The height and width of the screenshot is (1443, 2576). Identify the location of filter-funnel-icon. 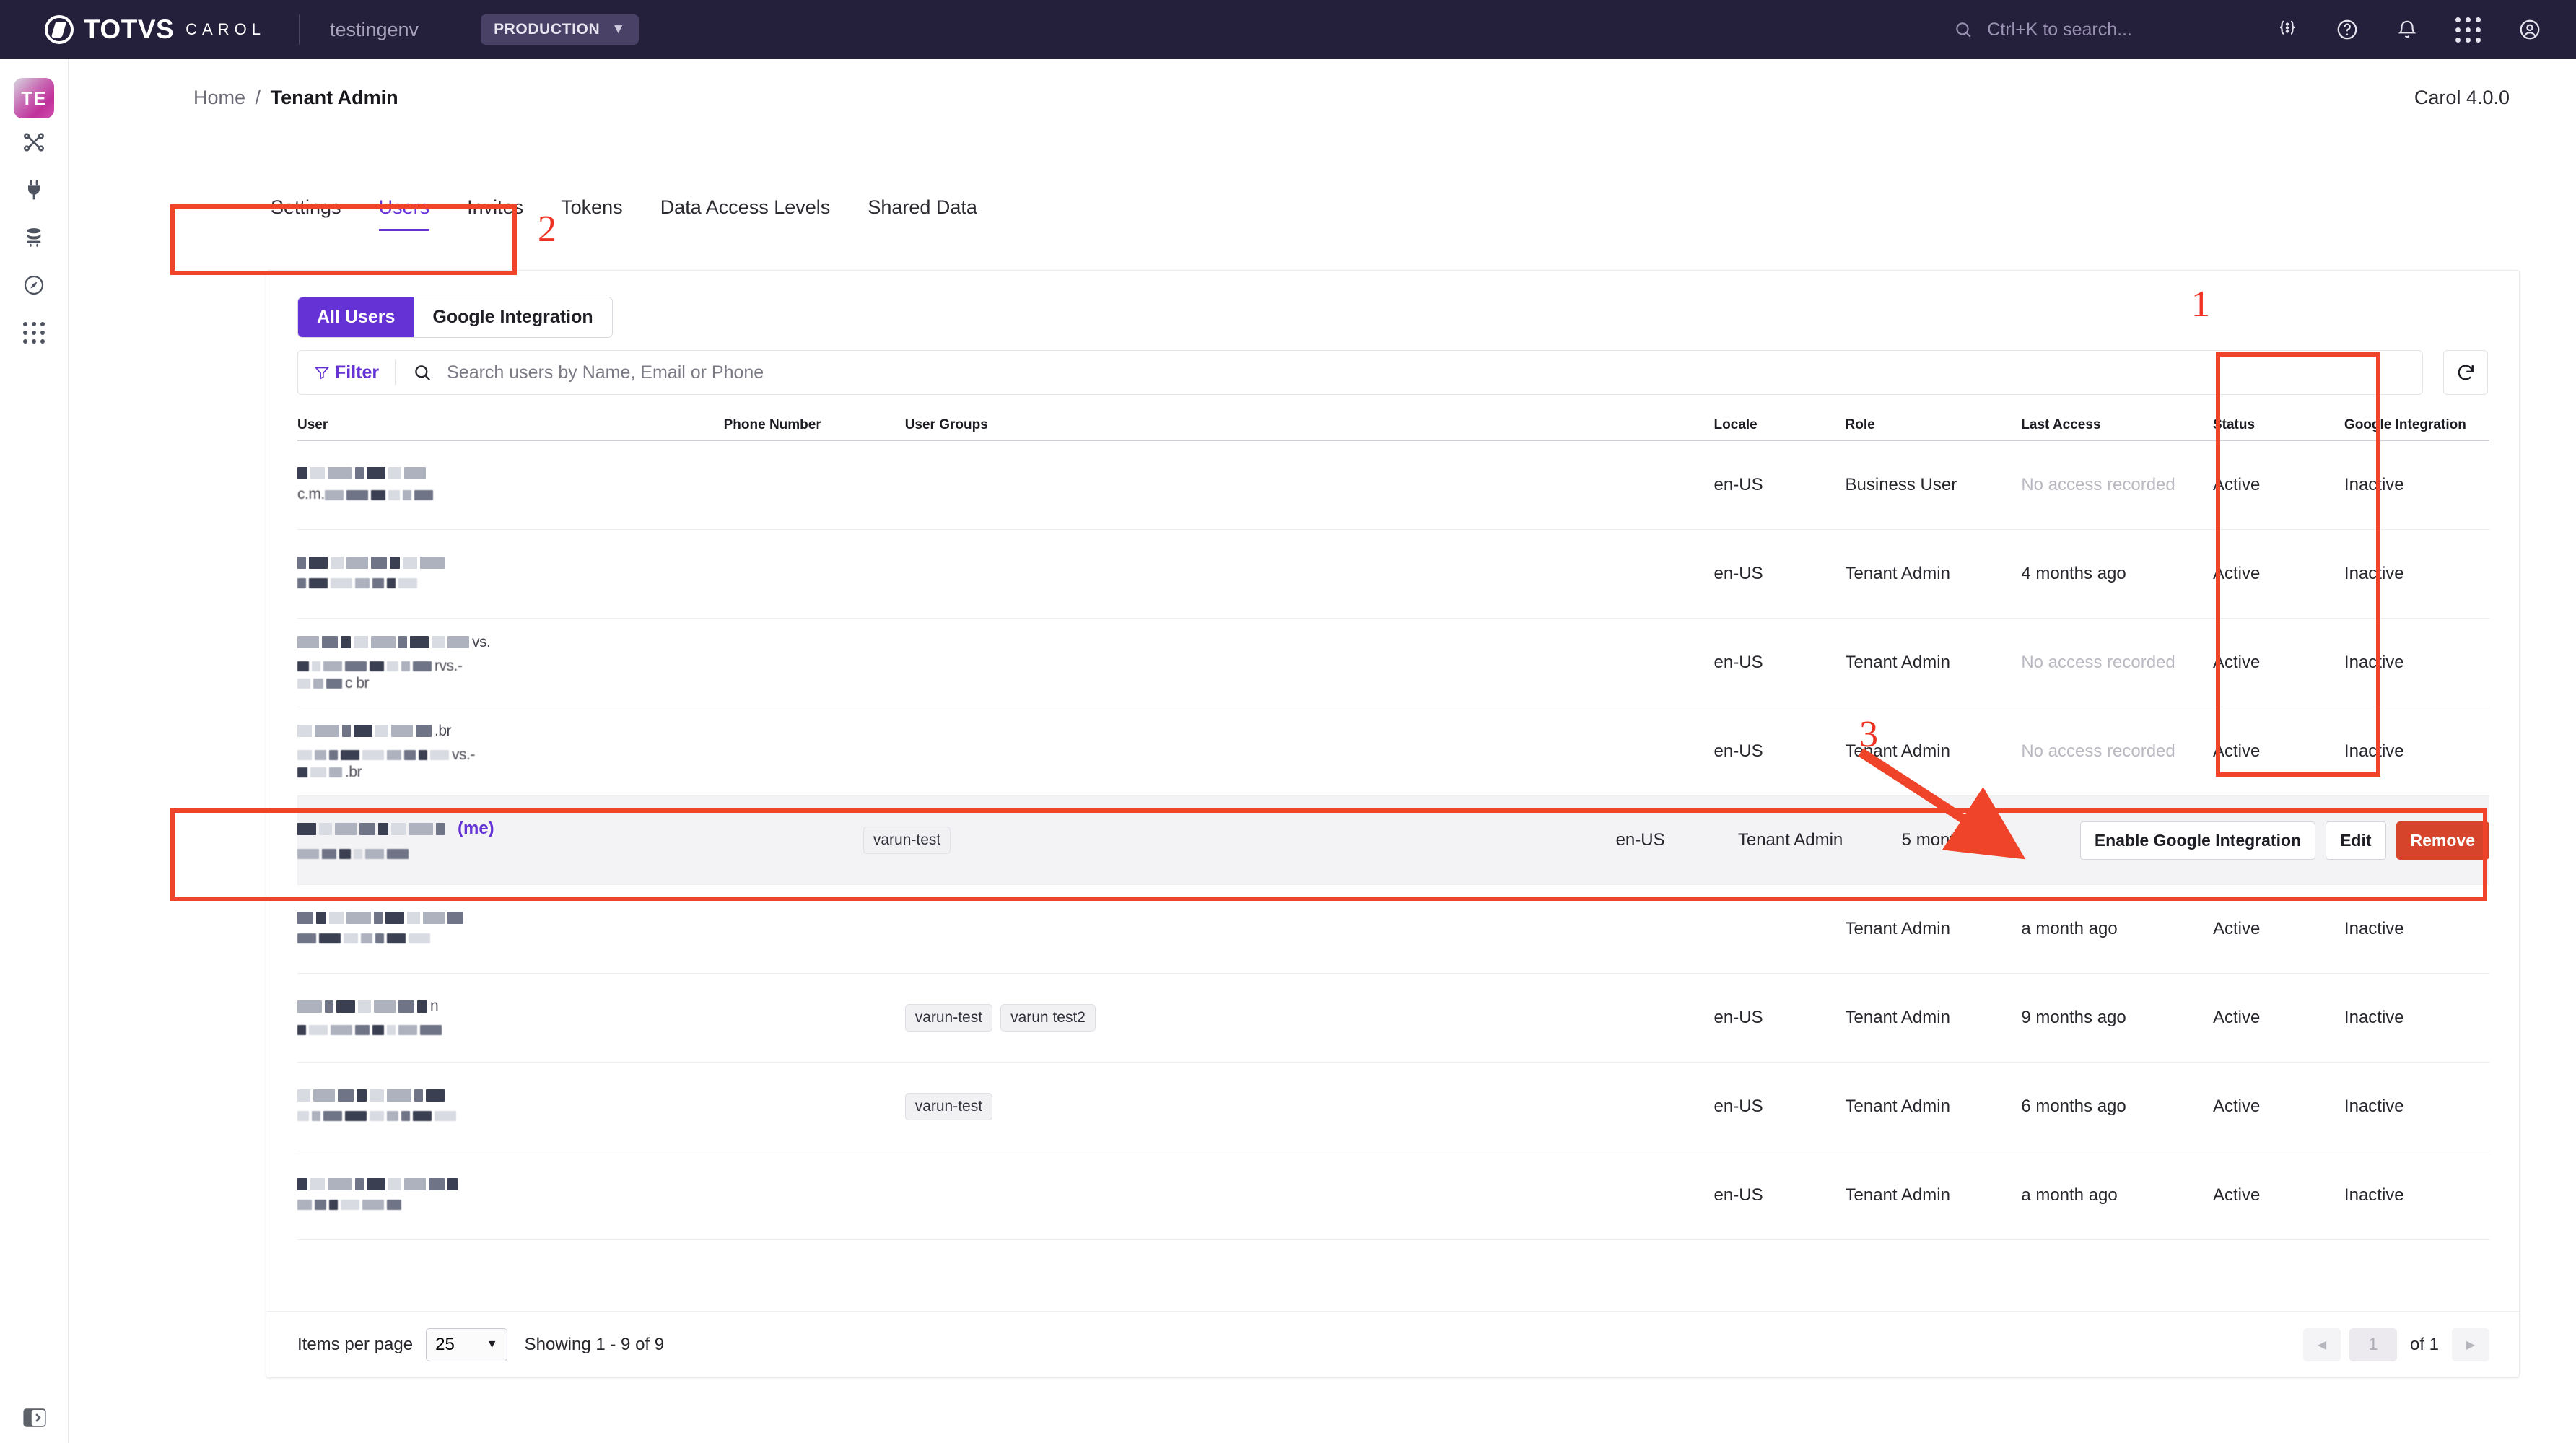
(322, 373).